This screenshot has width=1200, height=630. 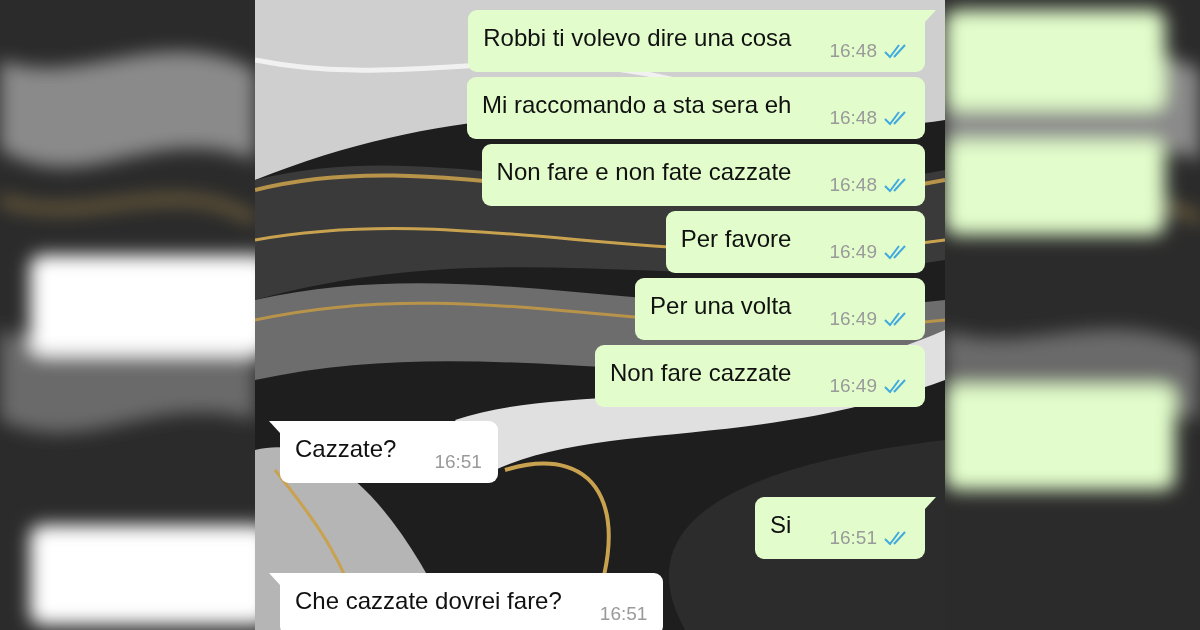 What do you see at coordinates (346, 449) in the screenshot?
I see `message-text: Cazzate?` at bounding box center [346, 449].